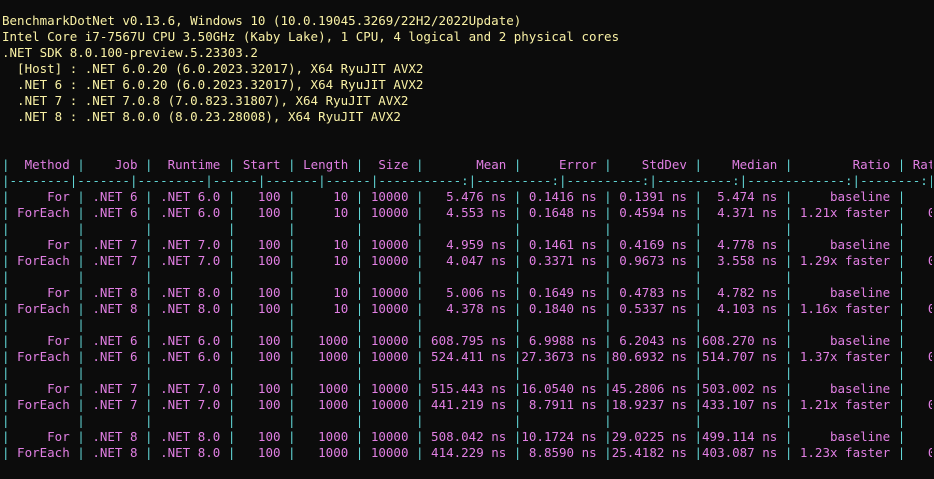  Describe the element at coordinates (563, 196) in the screenshot. I see `cell-error: 0.1416 ns` at that location.